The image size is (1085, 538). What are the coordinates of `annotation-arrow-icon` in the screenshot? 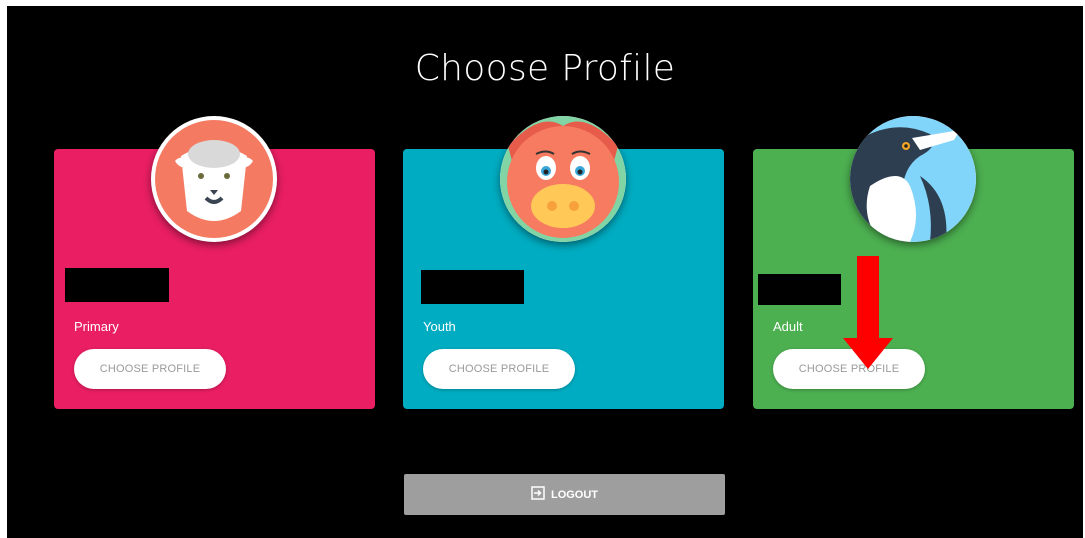 It's located at (868, 312).